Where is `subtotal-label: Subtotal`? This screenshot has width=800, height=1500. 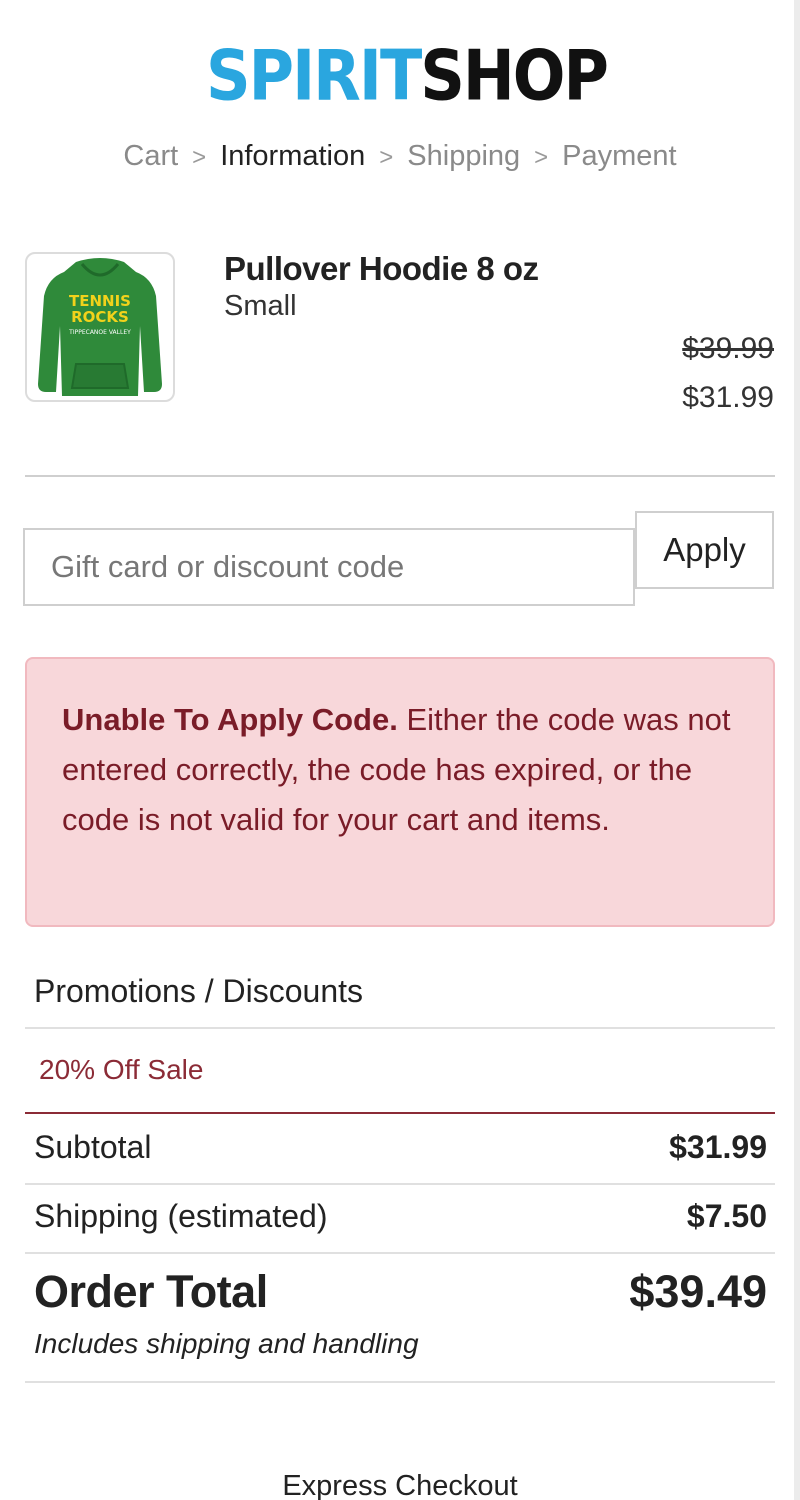 subtotal-label: Subtotal is located at coordinates (93, 1147).